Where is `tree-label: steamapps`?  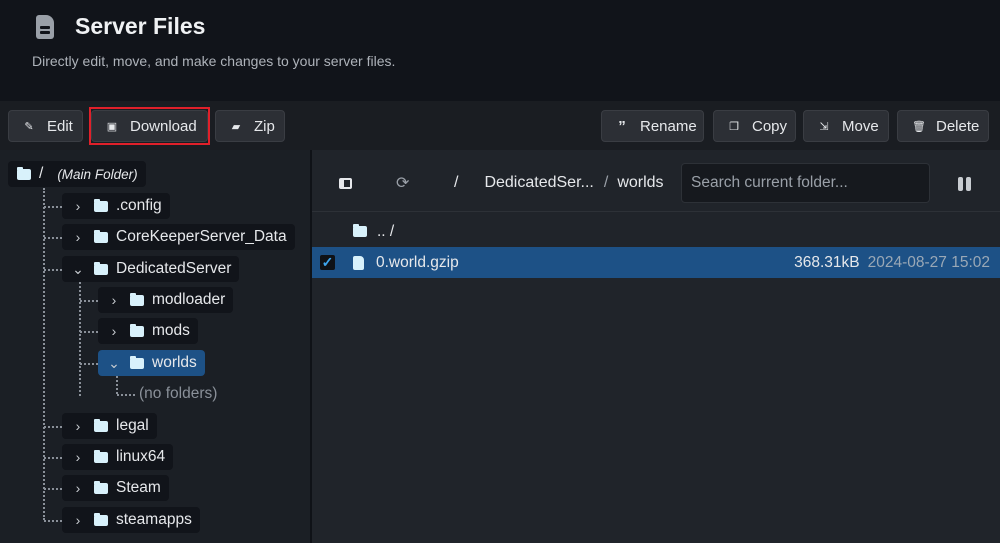
tree-label: steamapps is located at coordinates (154, 519).